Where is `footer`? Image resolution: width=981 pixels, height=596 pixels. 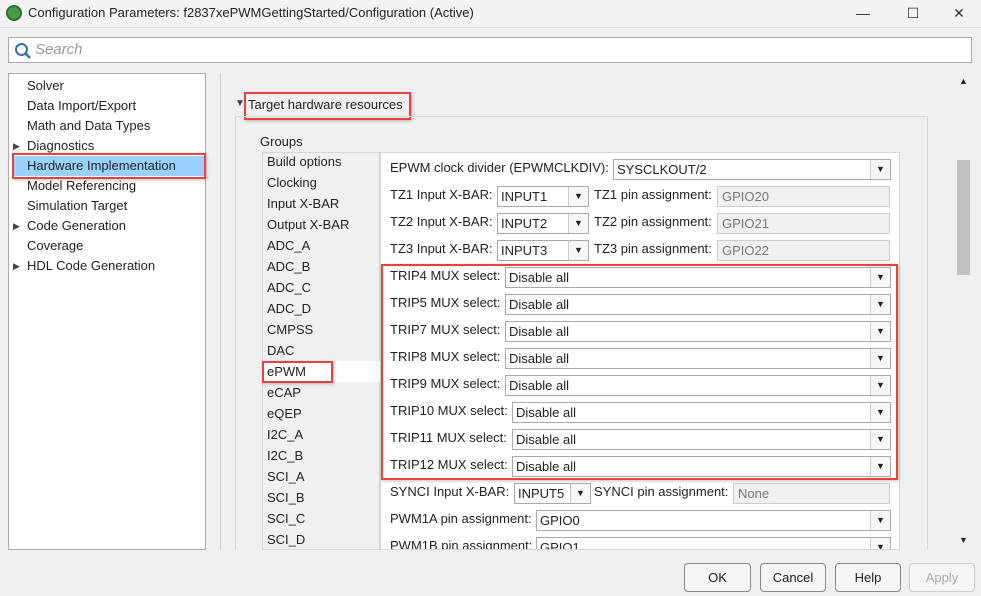 footer is located at coordinates (490, 573).